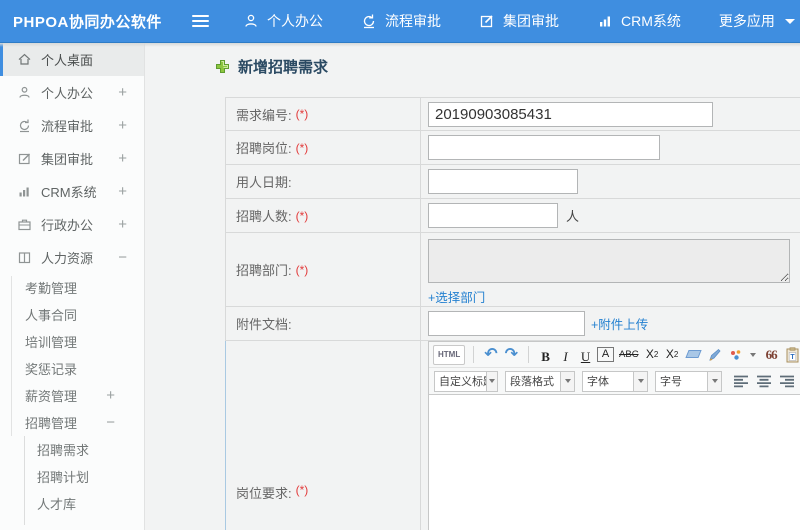 The width and height of the screenshot is (800, 530). I want to click on hr-submenu: 考勤管理 人事合同 培训管理 奖惩记录 薪资管理 + 招聘管理 −, so click(72, 355).